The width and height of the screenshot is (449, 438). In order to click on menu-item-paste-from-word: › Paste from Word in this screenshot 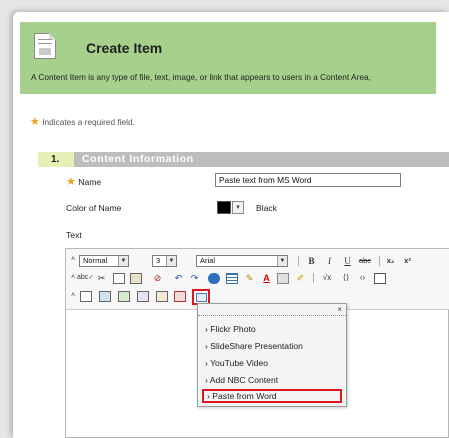, I will do `click(272, 396)`.